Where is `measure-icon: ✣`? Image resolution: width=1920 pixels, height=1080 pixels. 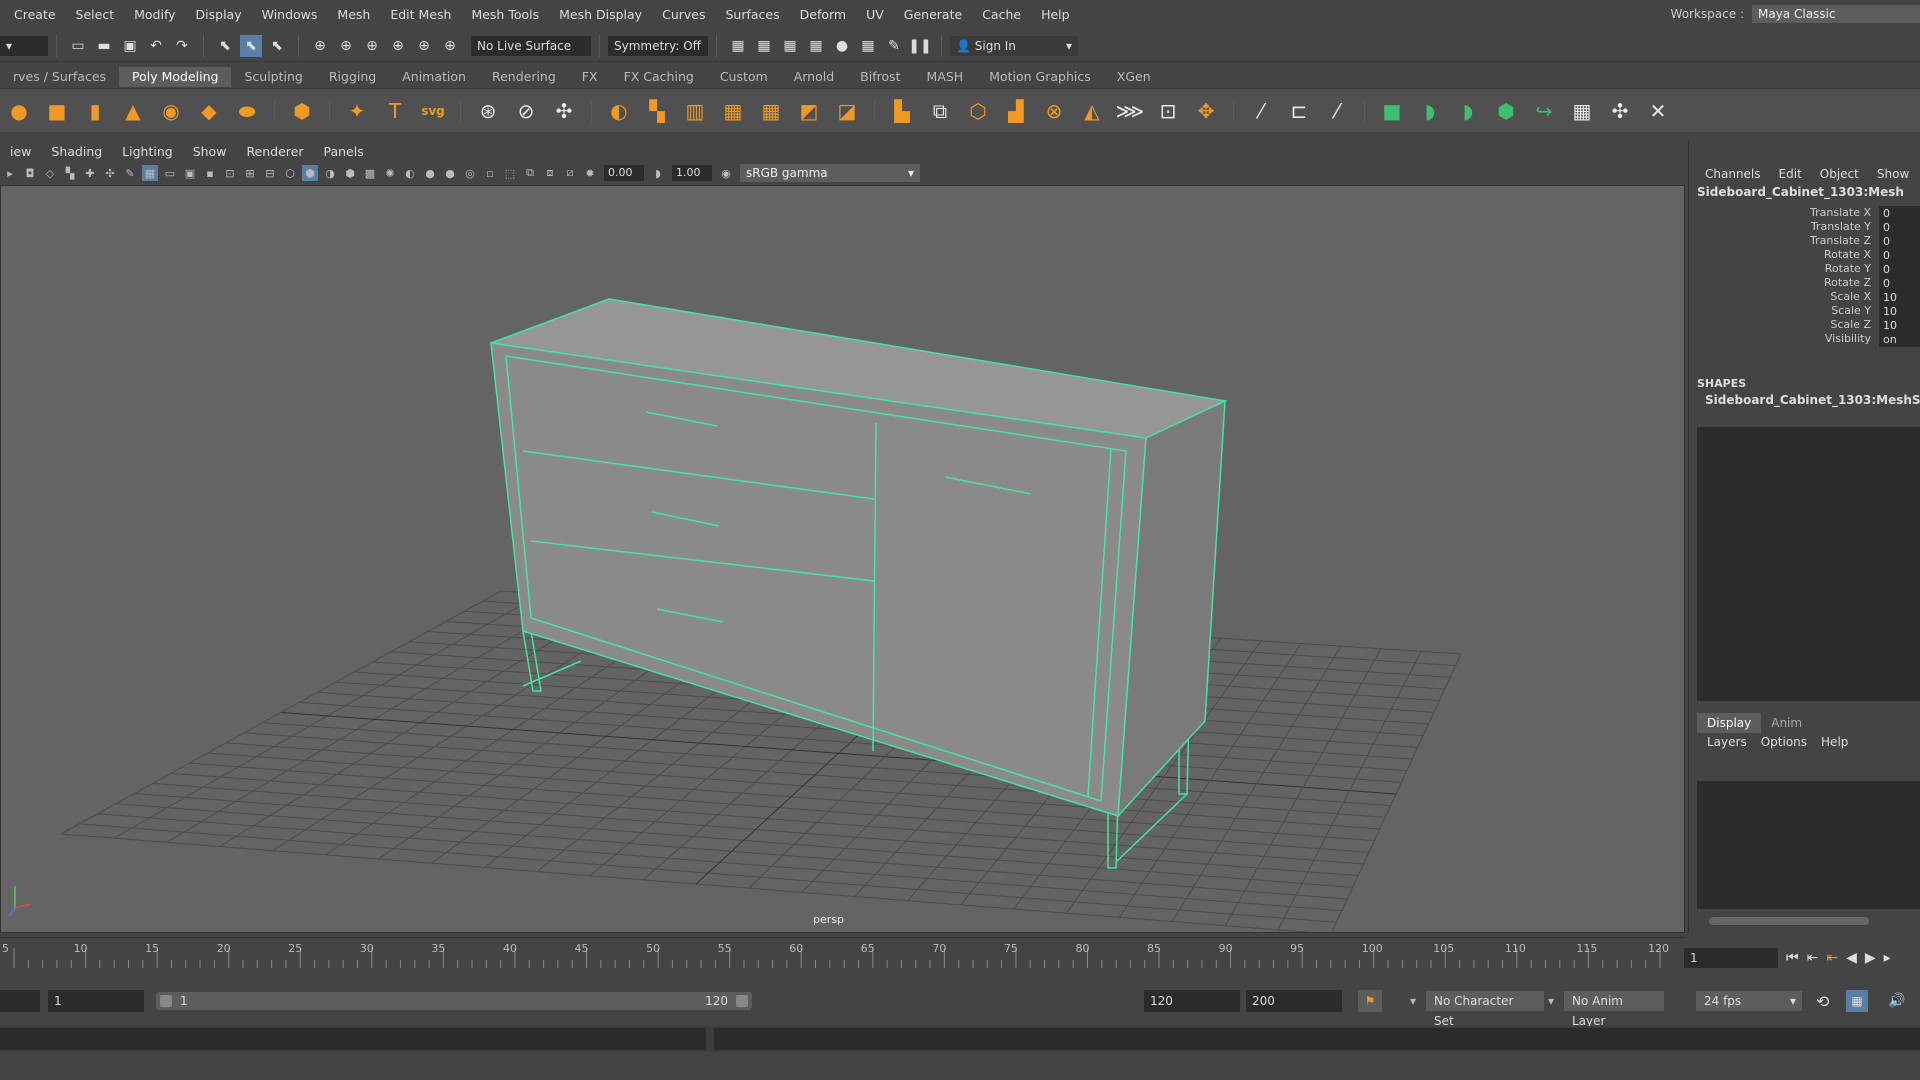
measure-icon: ✣ is located at coordinates (564, 111).